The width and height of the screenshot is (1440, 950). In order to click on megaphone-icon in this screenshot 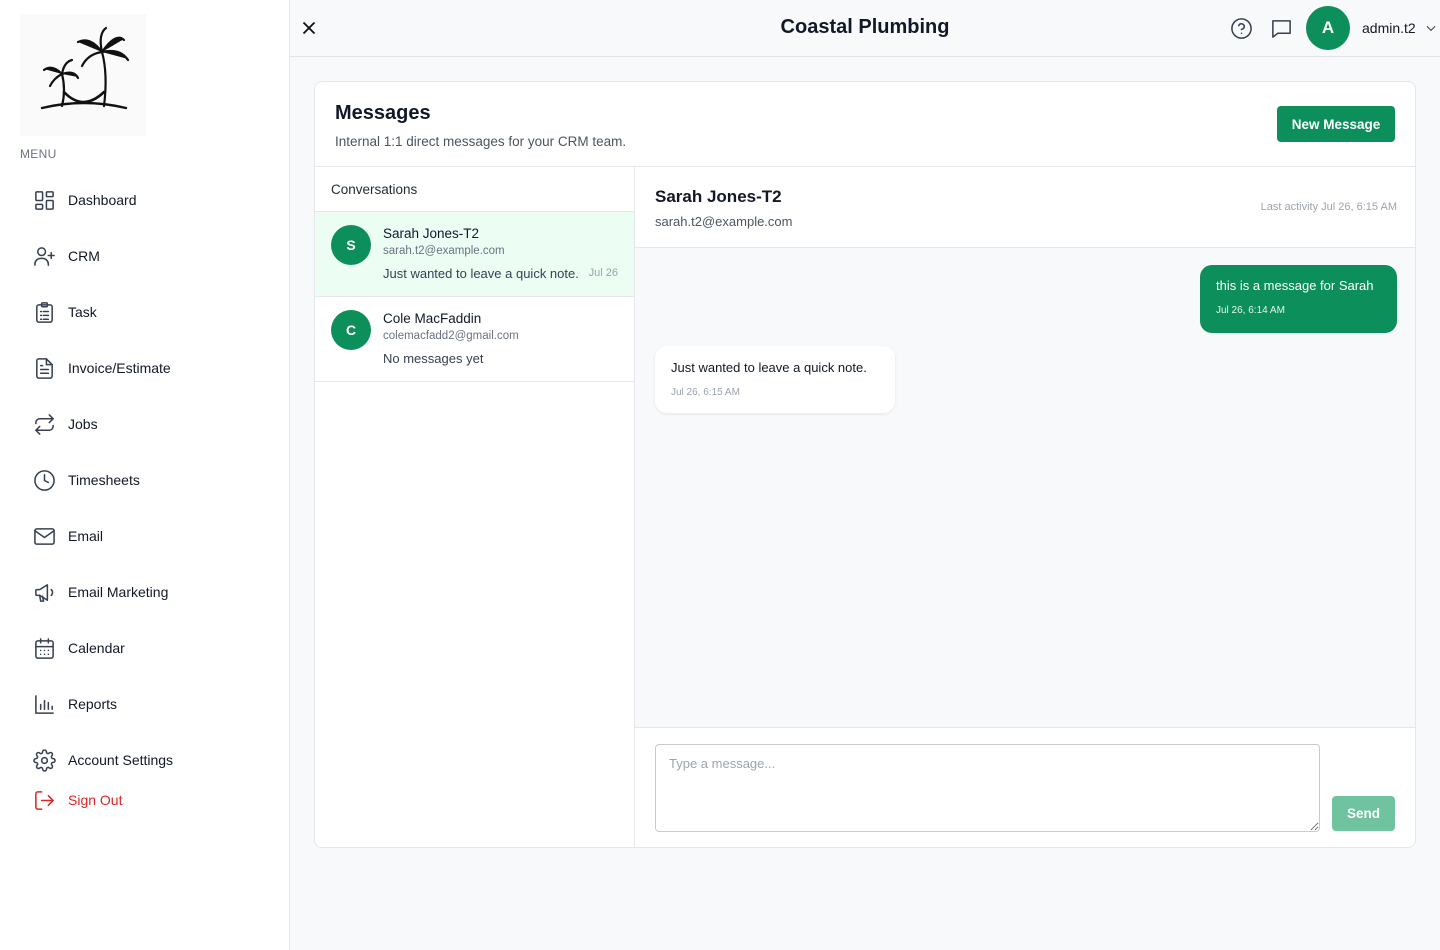, I will do `click(44, 592)`.